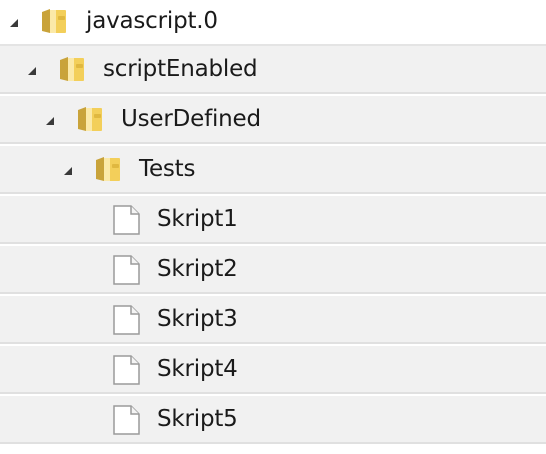 This screenshot has width=546, height=454. Describe the element at coordinates (273, 420) in the screenshot. I see `tree-node-skript5: Skript5` at that location.